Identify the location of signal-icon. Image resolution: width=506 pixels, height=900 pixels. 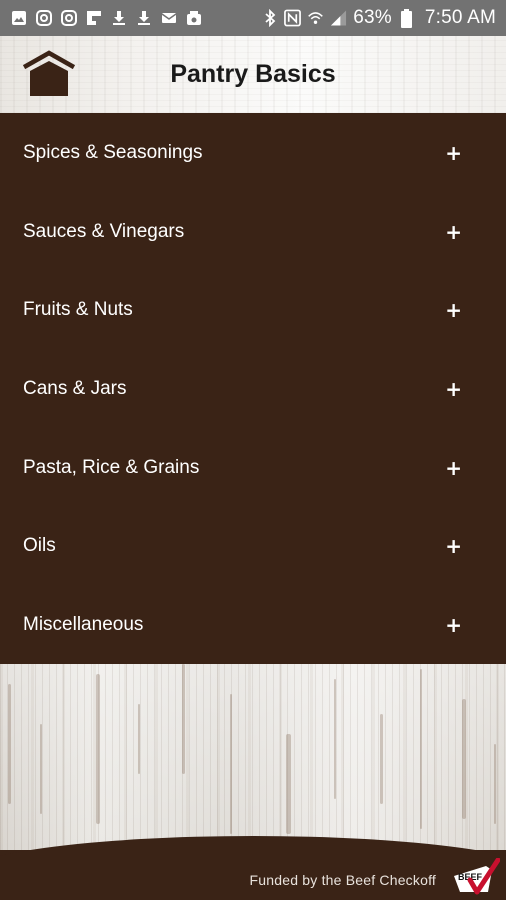
(338, 18).